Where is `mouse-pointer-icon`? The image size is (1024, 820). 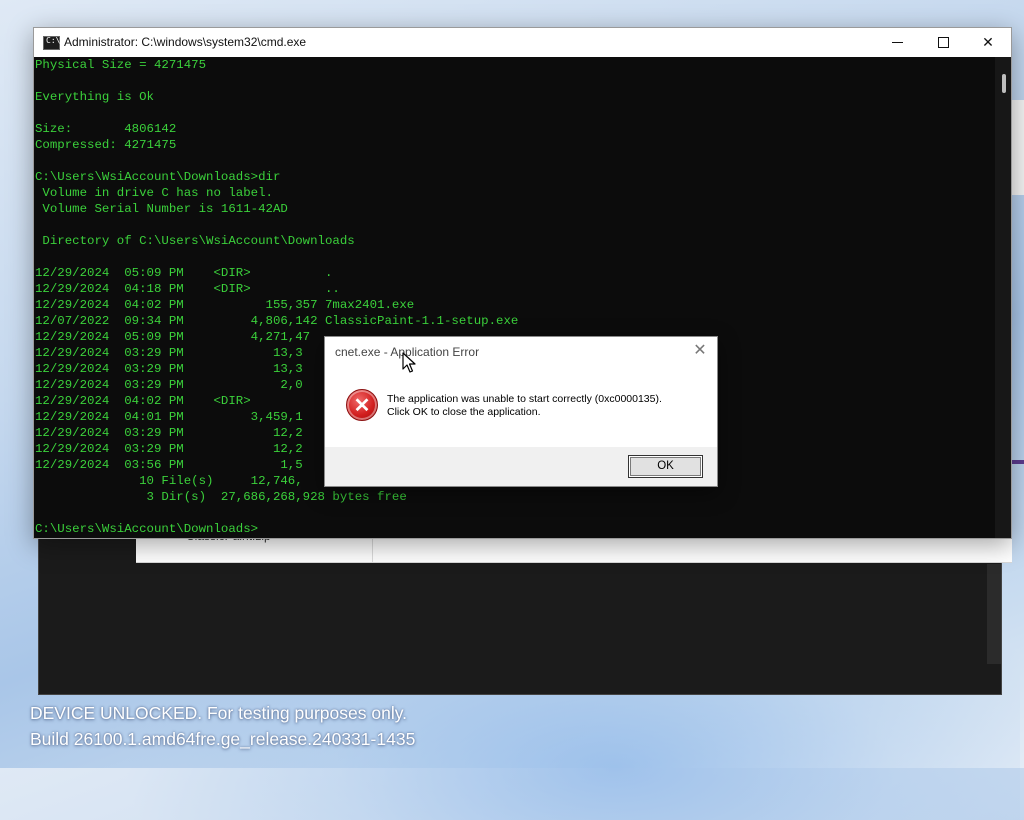
mouse-pointer-icon is located at coordinates (409, 362).